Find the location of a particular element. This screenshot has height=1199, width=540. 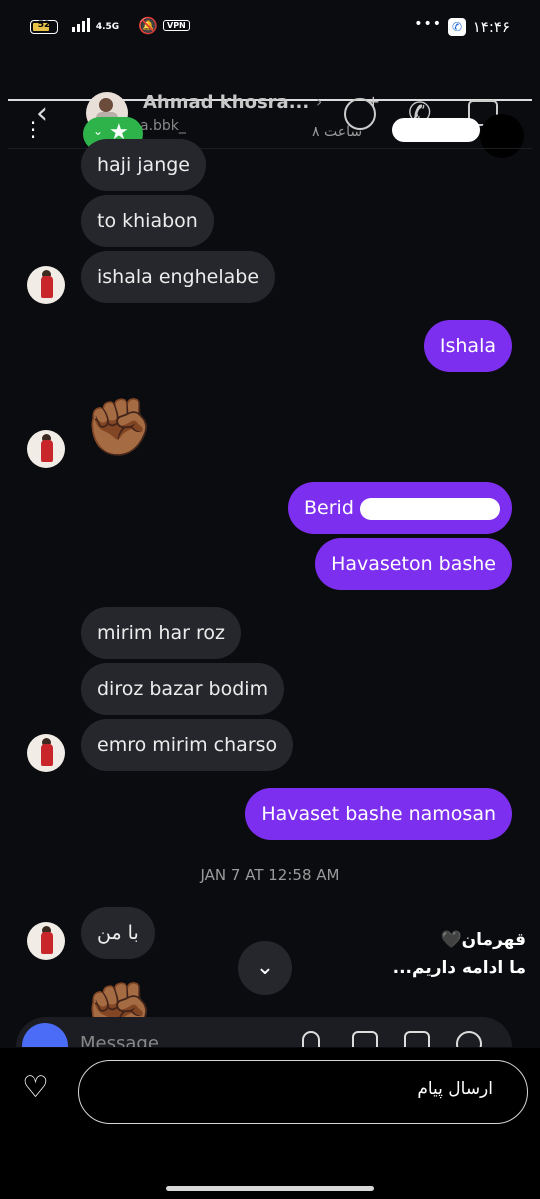

chevron-down-icon: ⌄ is located at coordinates (265, 968).